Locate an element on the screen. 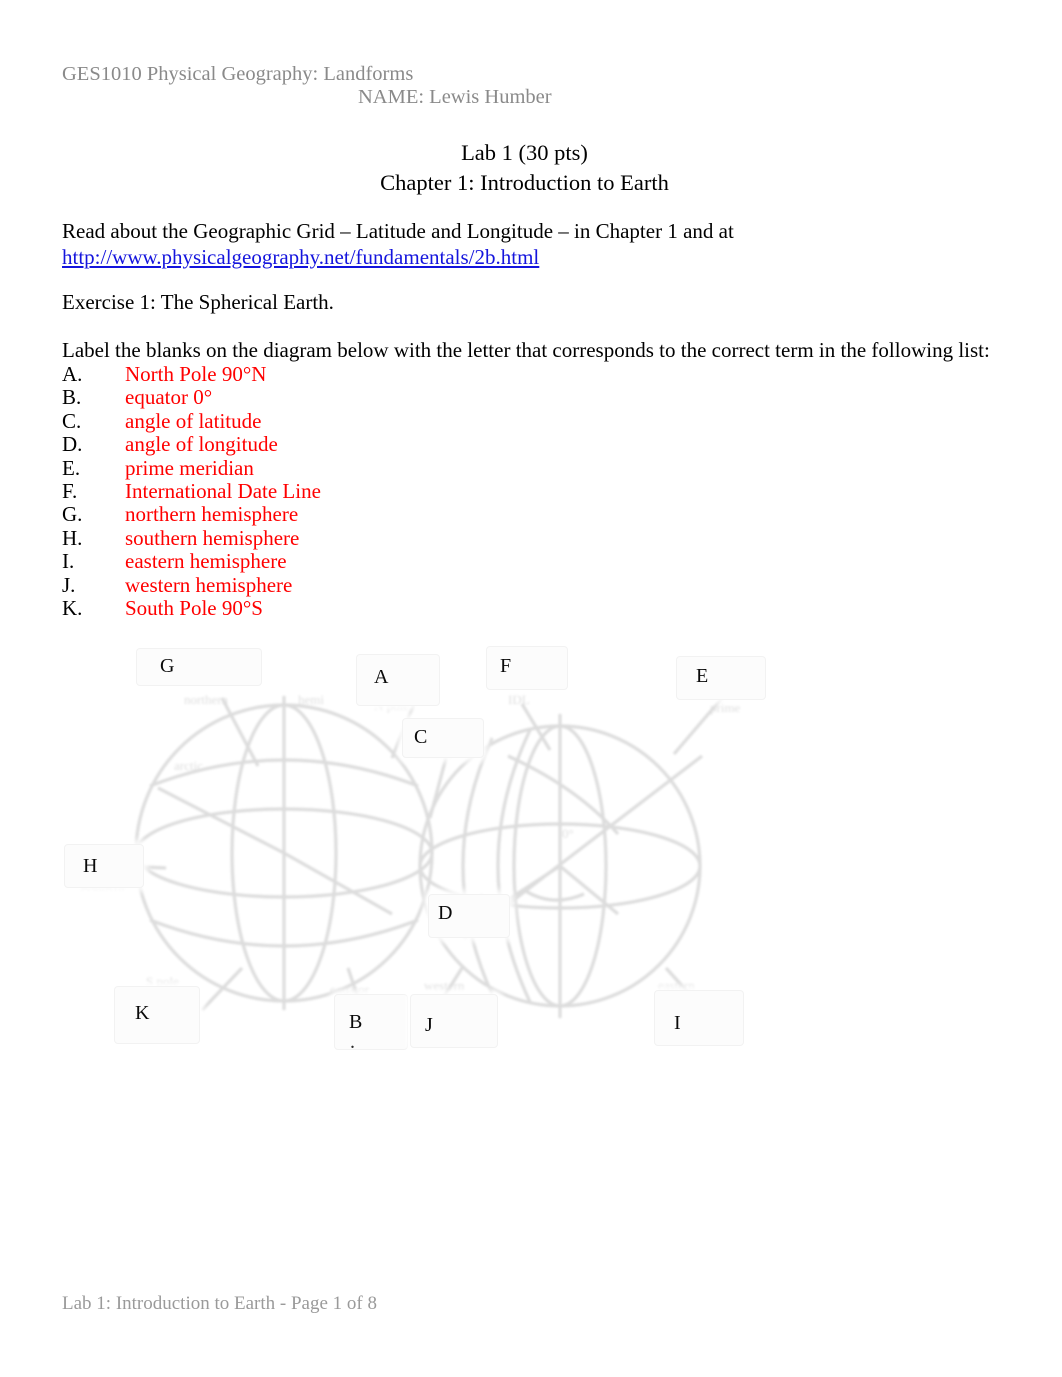 Image resolution: width=1062 pixels, height=1377 pixels. list-item-letter: H. is located at coordinates (72, 537).